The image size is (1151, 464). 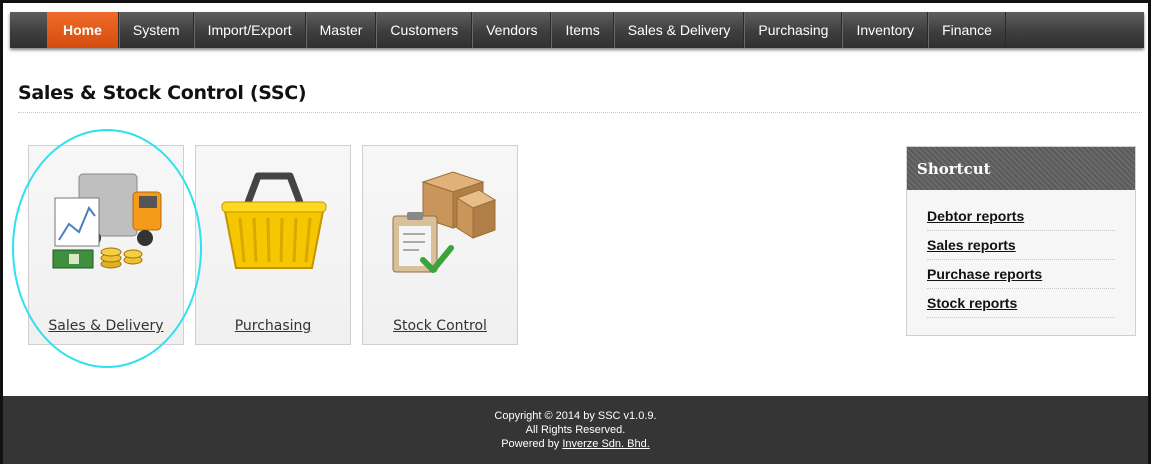 What do you see at coordinates (1021, 168) in the screenshot?
I see `shortcut-title: Shortcut` at bounding box center [1021, 168].